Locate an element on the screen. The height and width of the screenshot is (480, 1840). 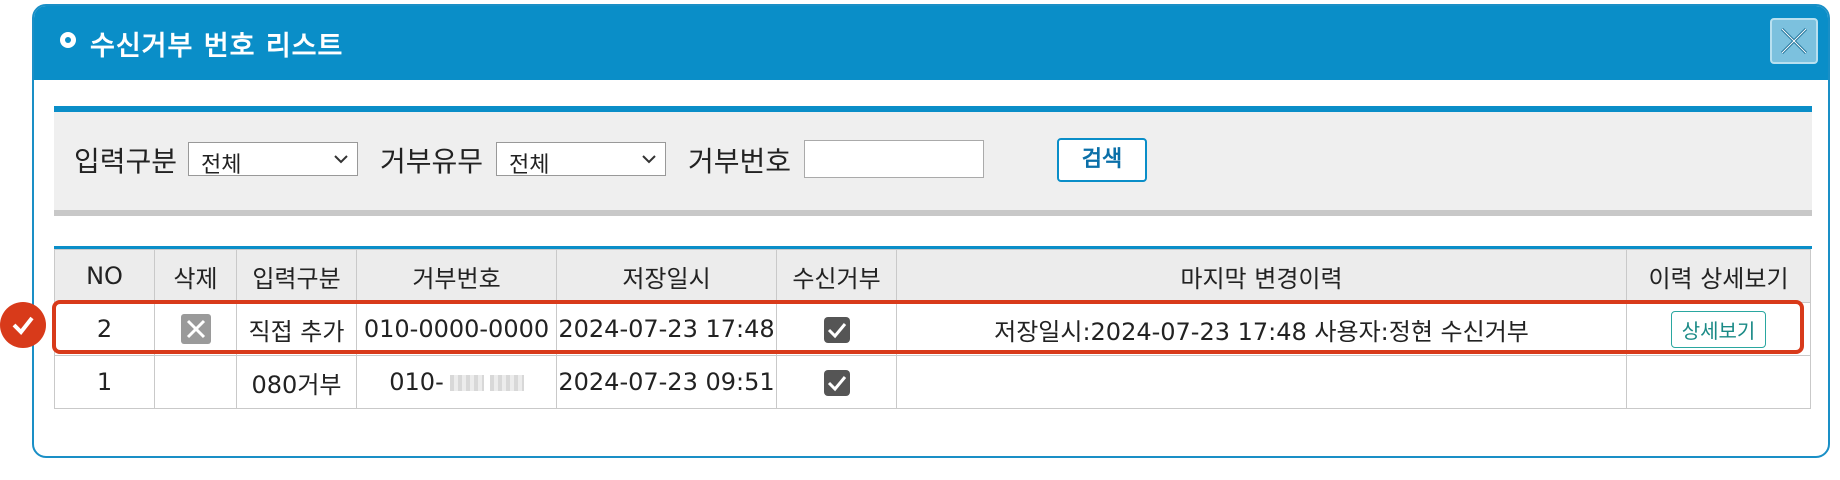
reject-flag-label: 거부유무 is located at coordinates (432, 161).